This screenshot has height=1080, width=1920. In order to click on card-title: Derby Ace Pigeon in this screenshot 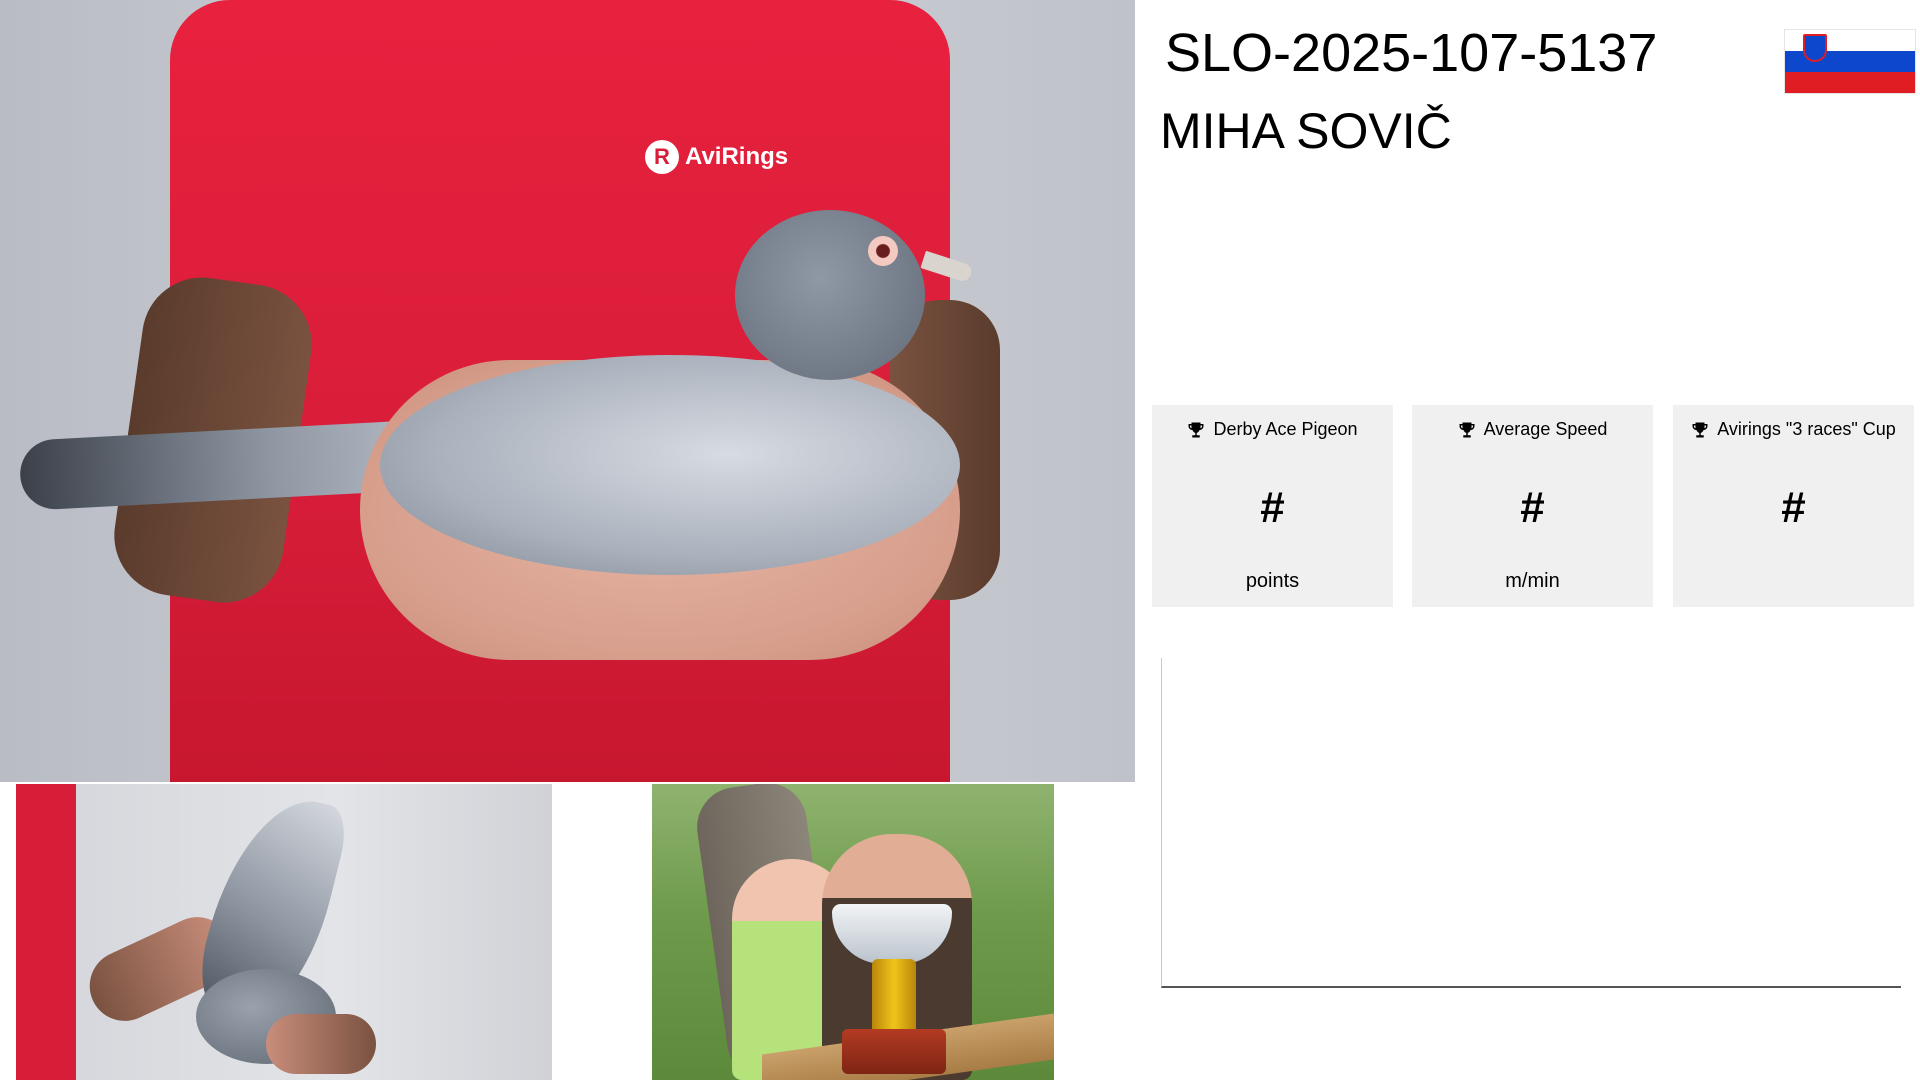, I will do `click(1285, 429)`.